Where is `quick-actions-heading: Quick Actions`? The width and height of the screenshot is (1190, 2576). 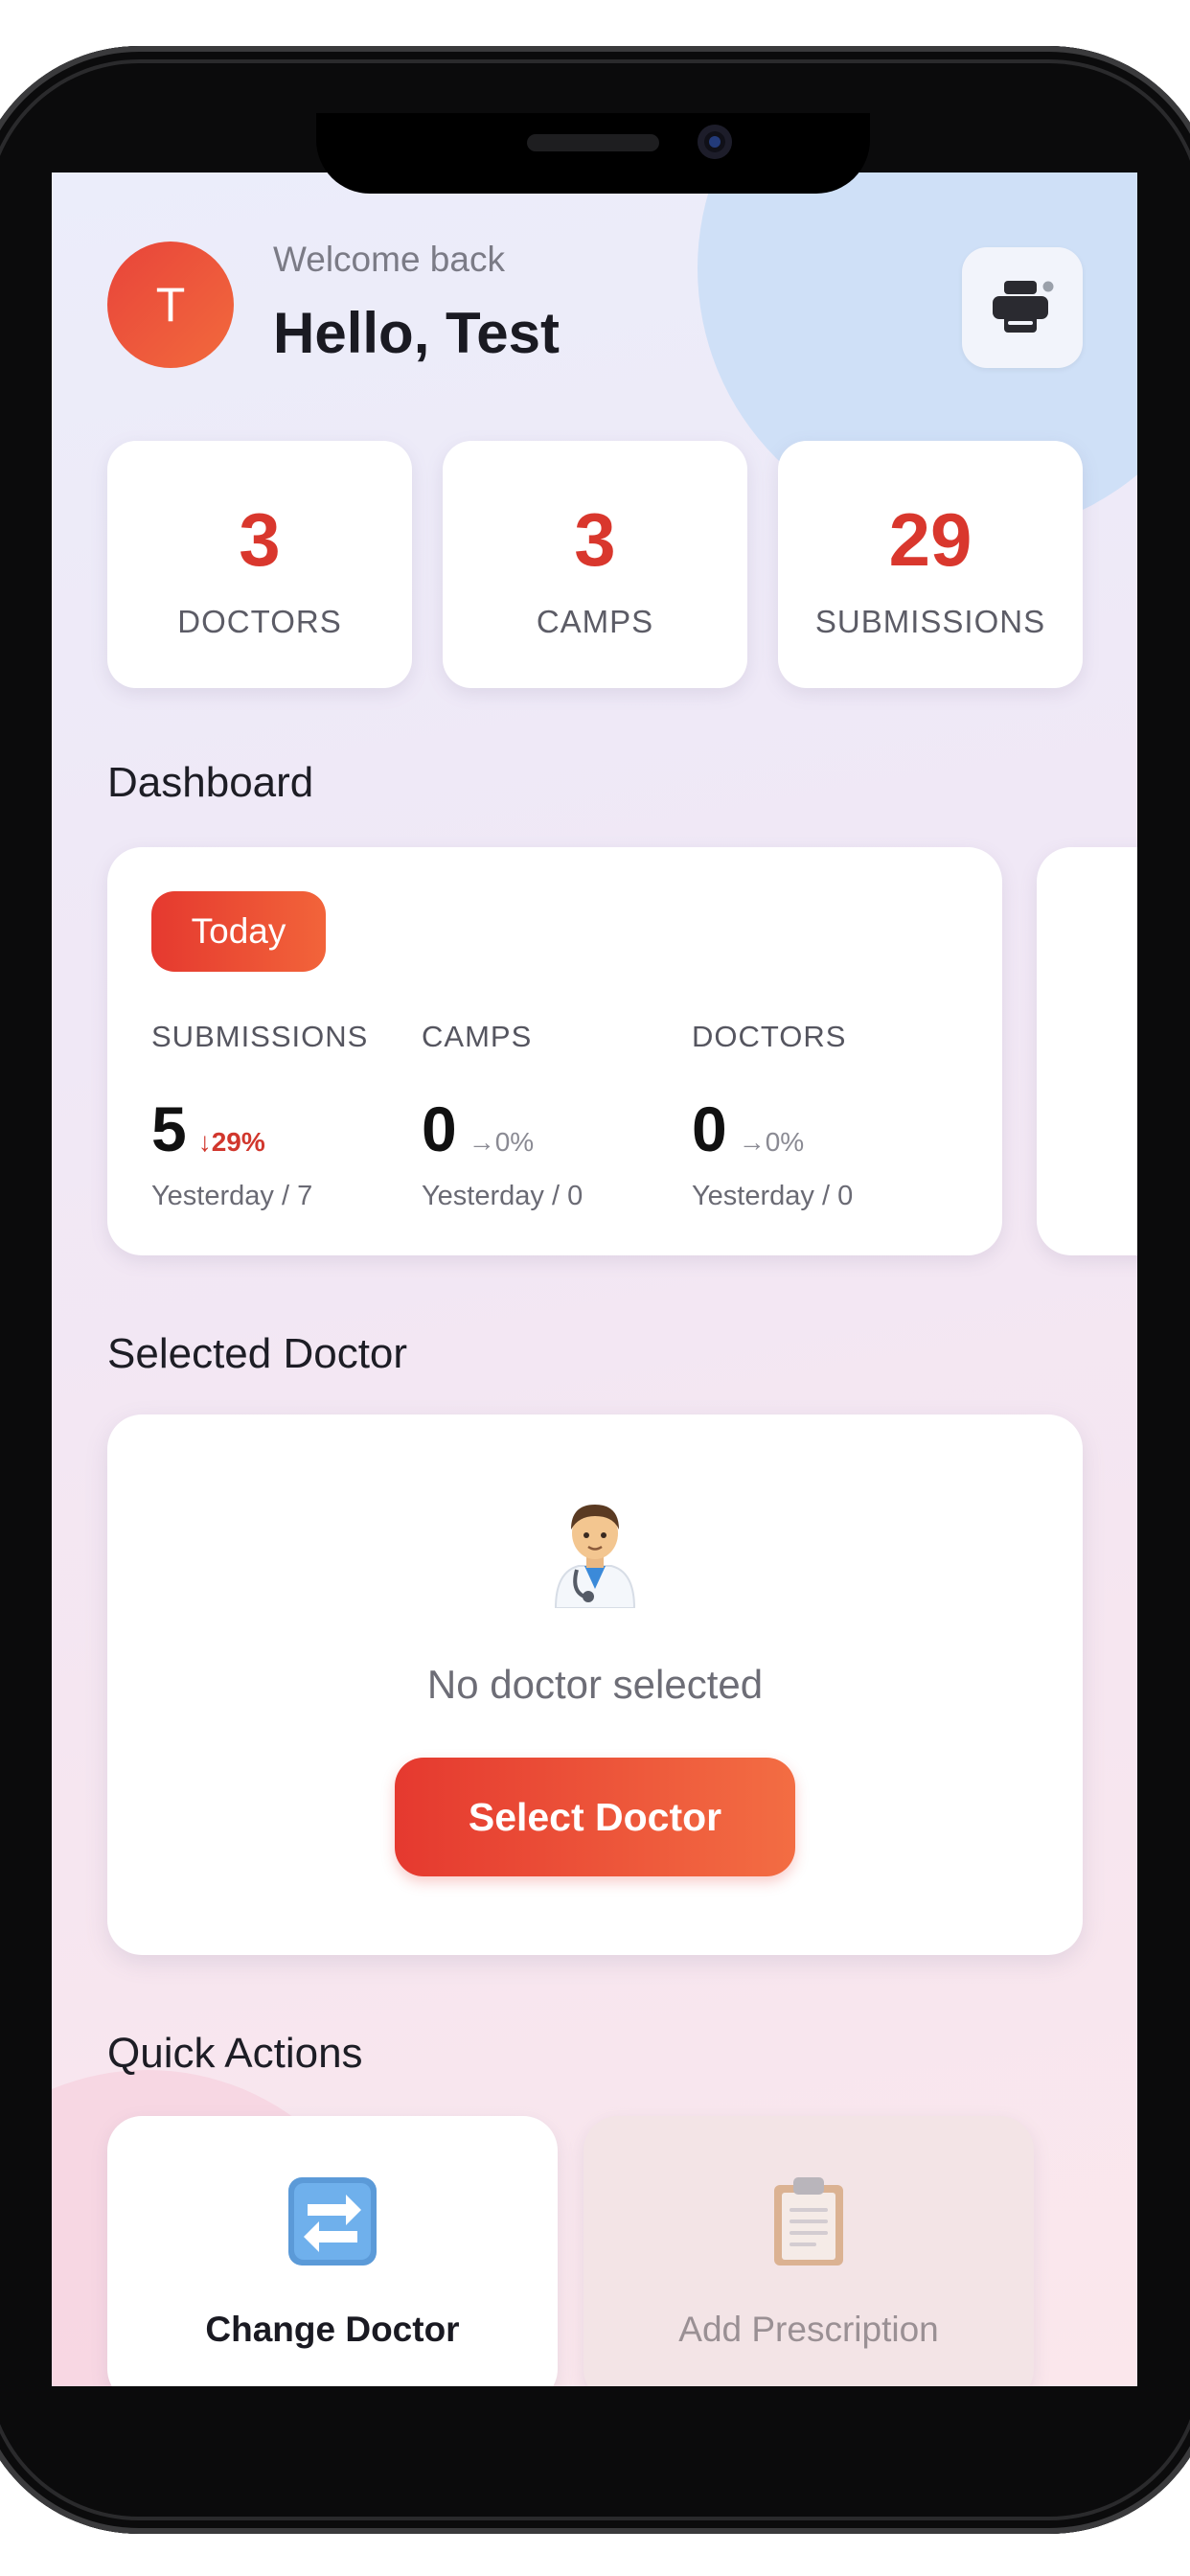
quick-actions-heading: Quick Actions is located at coordinates (235, 2053).